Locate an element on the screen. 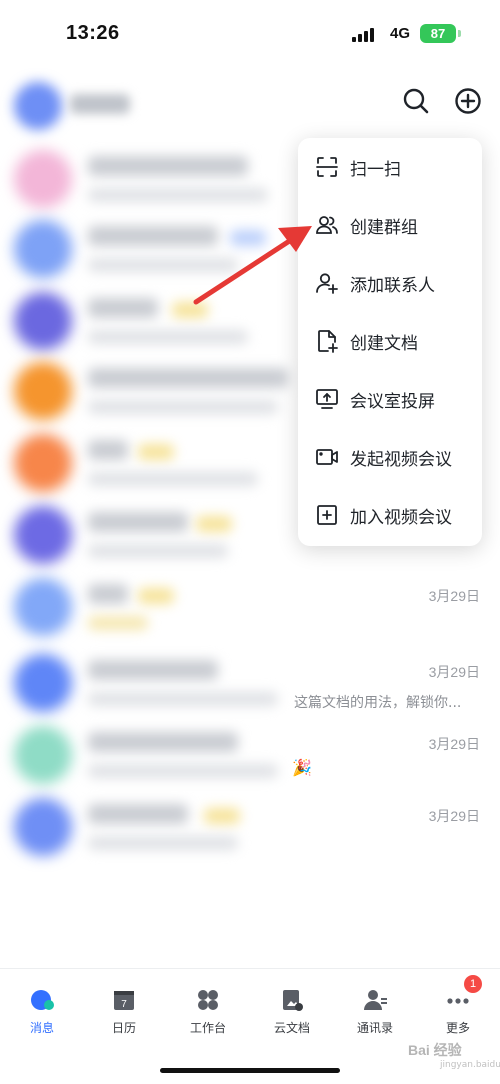  tab-contacts: 通讯录 is located at coordinates (375, 1013).